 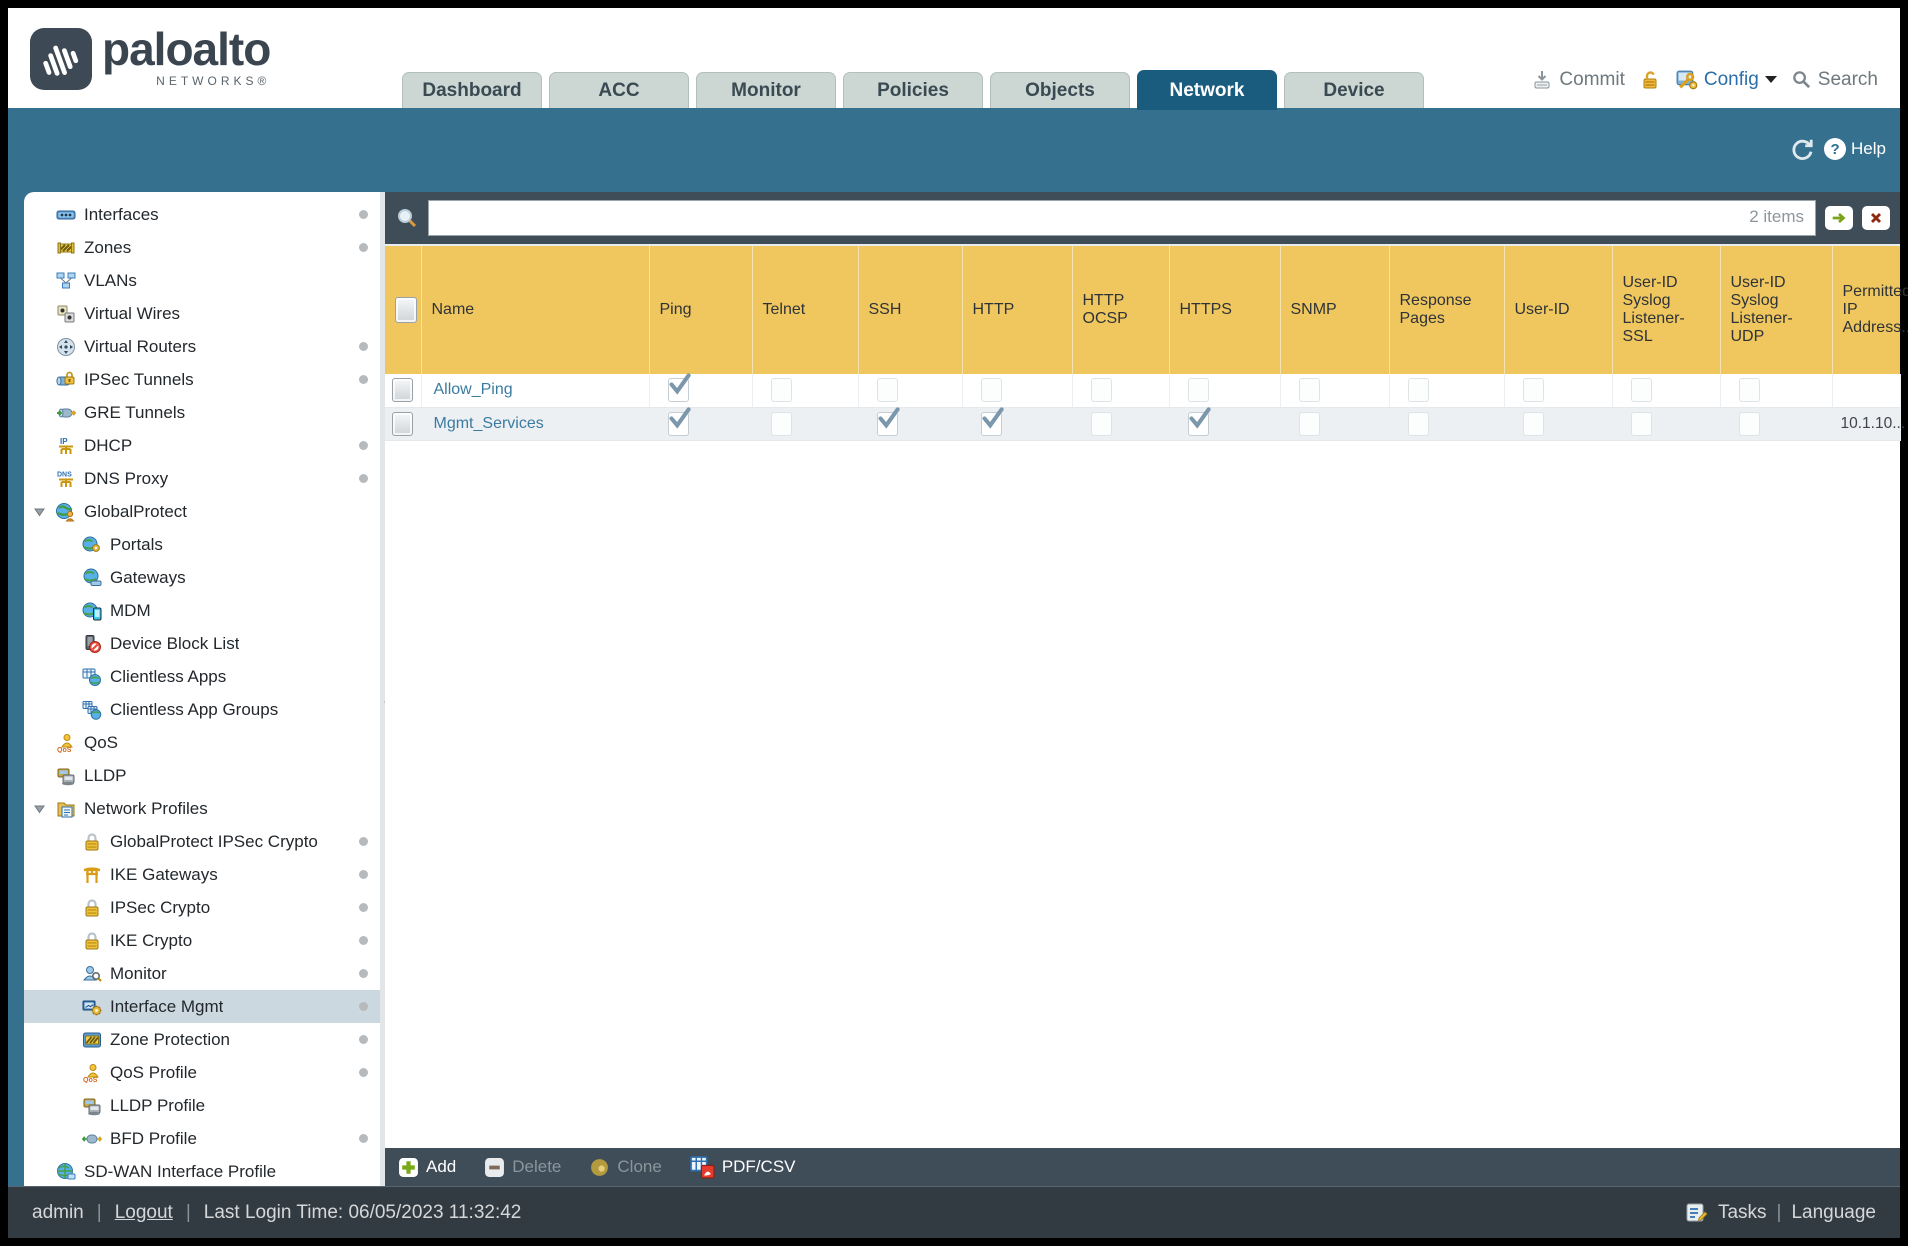 I want to click on column-header-ping: Ping, so click(x=701, y=310).